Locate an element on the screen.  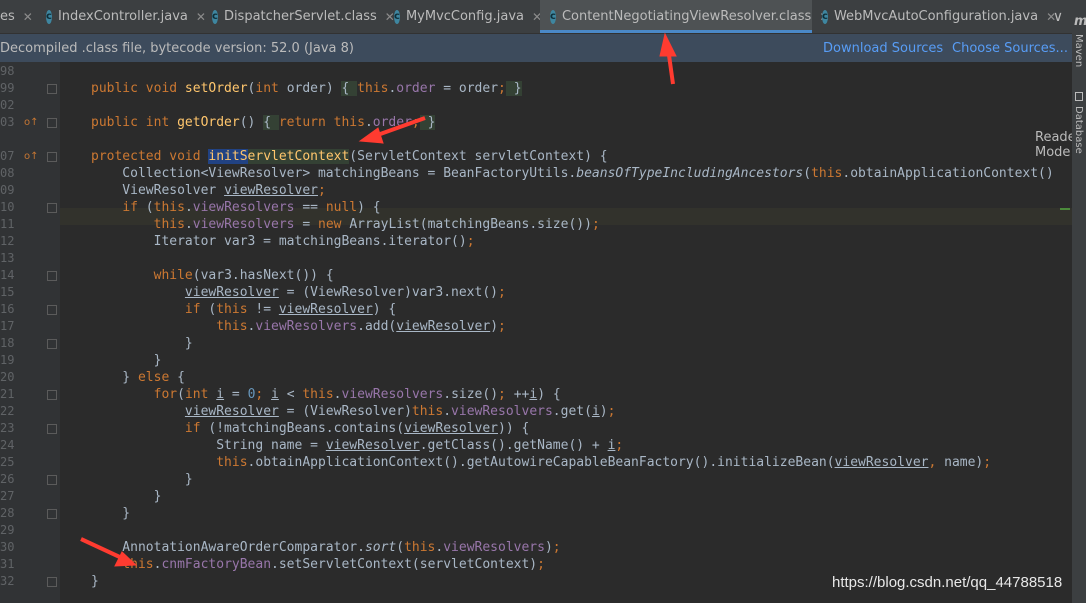
arrow-tab is located at coordinates (668, 58).